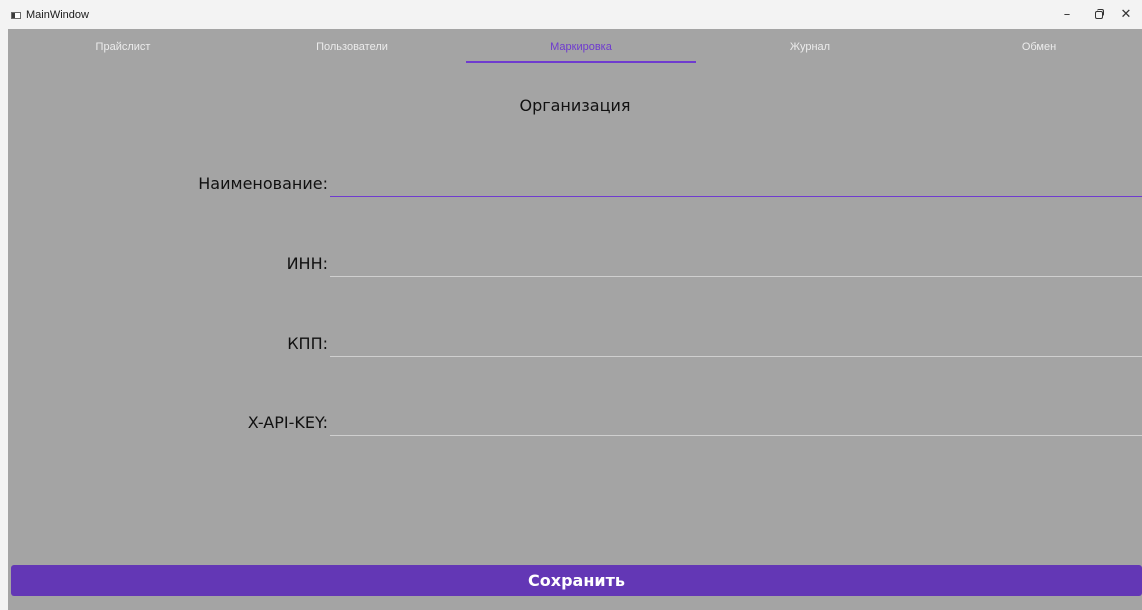 Image resolution: width=1142 pixels, height=610 pixels. What do you see at coordinates (736, 185) in the screenshot?
I see `name-input` at bounding box center [736, 185].